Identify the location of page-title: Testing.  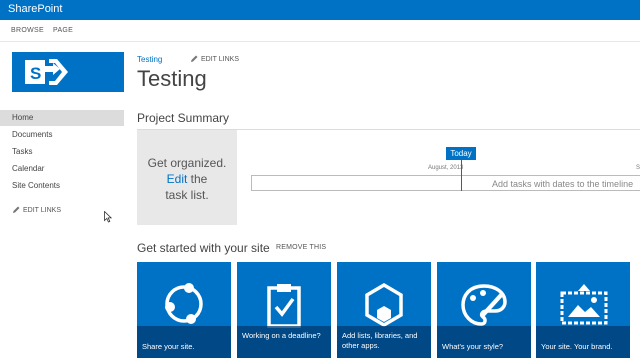
(172, 78).